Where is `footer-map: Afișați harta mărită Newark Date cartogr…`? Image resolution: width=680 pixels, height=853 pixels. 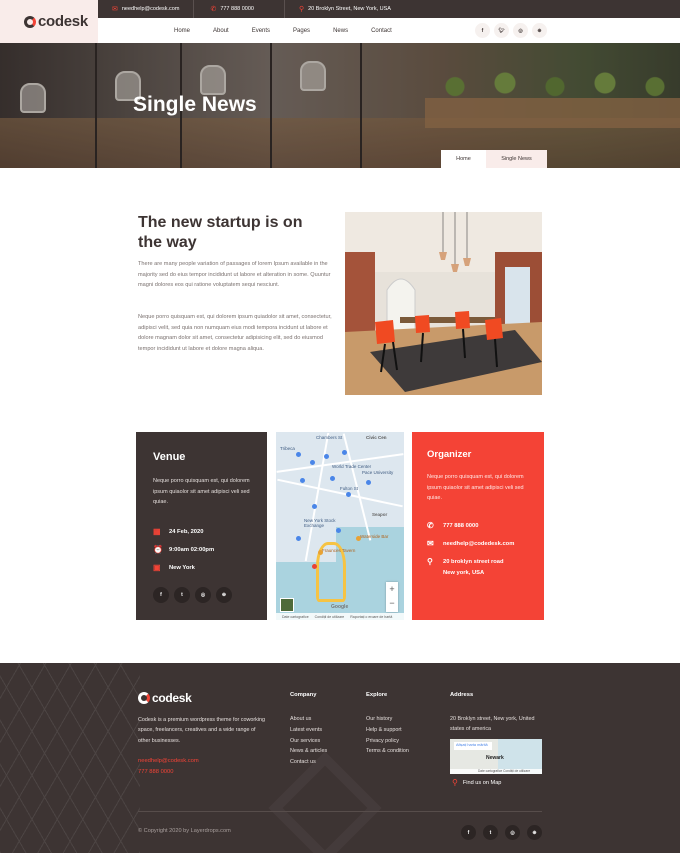 footer-map: Afișați harta mărită Newark Date cartogr… is located at coordinates (496, 756).